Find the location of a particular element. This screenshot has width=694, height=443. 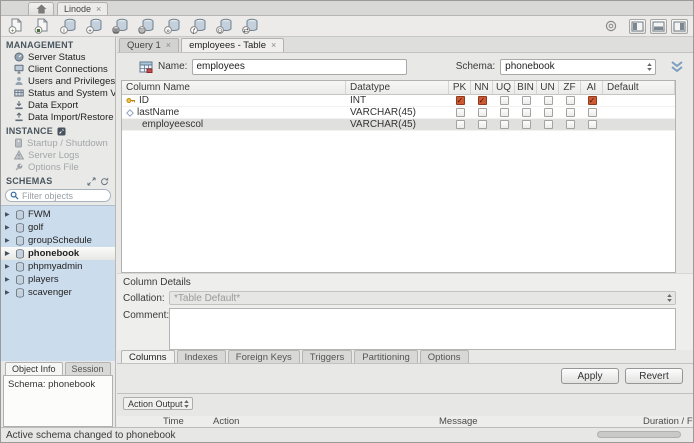

flag-ai-checkbox: ✓ is located at coordinates (592, 100).